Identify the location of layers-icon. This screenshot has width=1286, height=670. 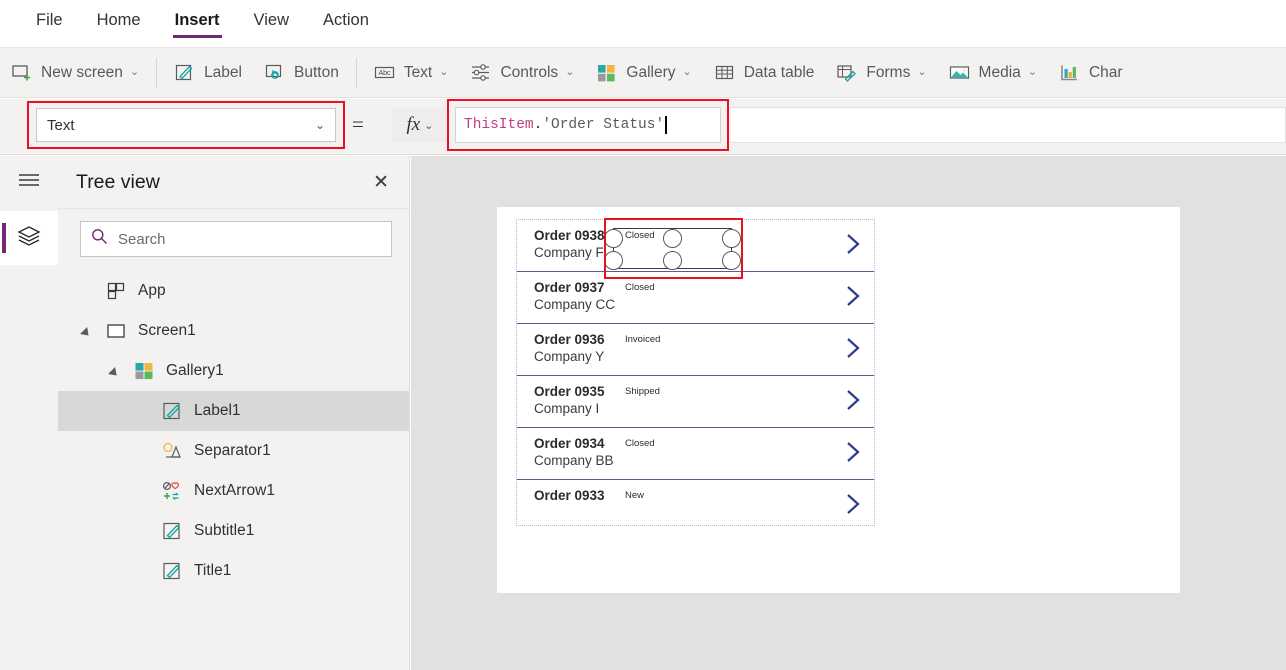
(29, 238).